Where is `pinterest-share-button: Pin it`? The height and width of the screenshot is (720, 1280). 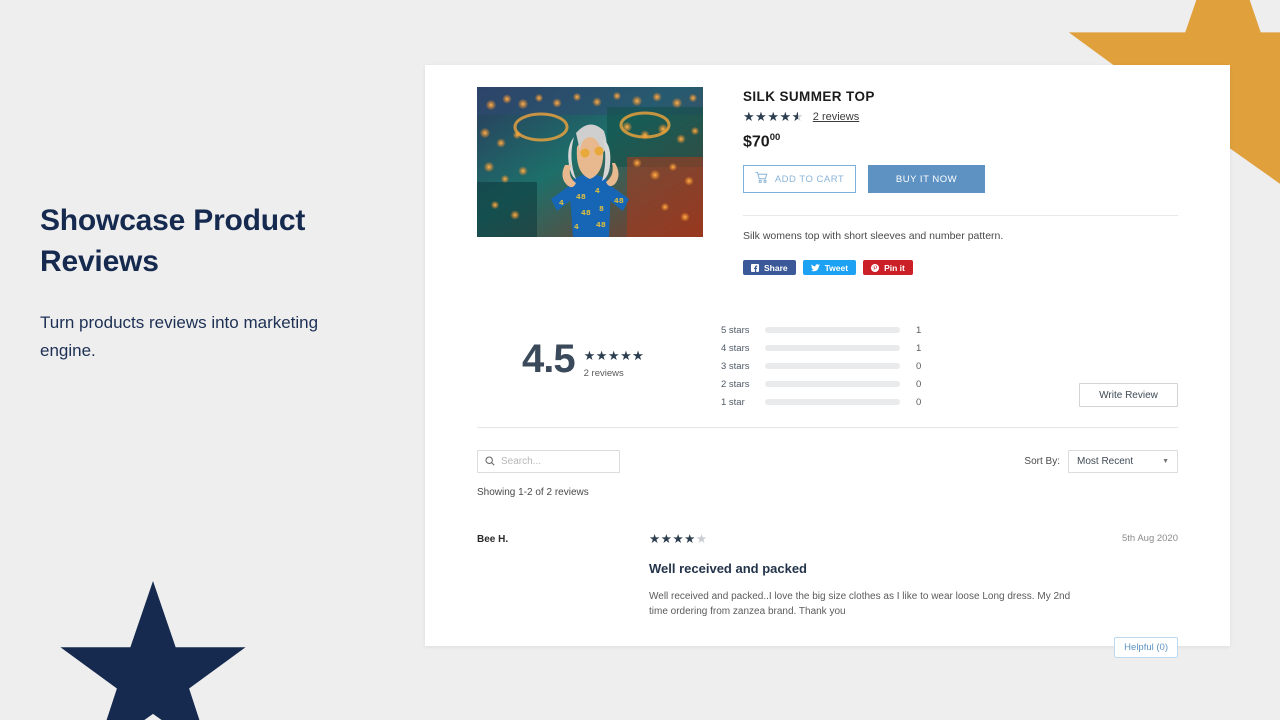
pinterest-share-button: Pin it is located at coordinates (888, 268).